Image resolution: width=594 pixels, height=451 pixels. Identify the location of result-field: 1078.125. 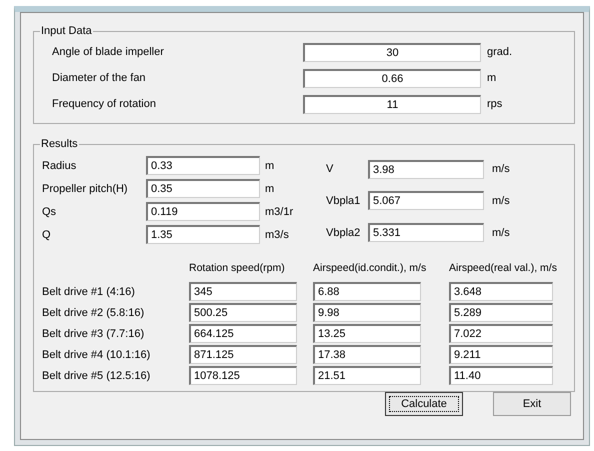
(243, 375).